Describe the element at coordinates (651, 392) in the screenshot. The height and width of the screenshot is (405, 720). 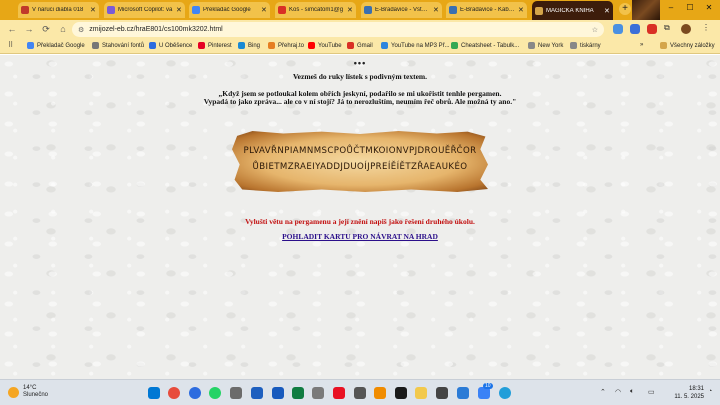
I see `battery-icon: ▭` at that location.